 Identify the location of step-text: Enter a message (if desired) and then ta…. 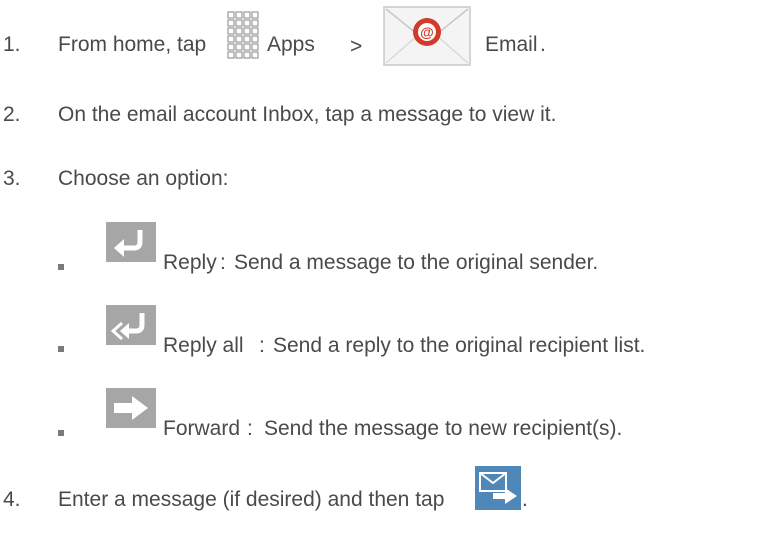
(251, 499).